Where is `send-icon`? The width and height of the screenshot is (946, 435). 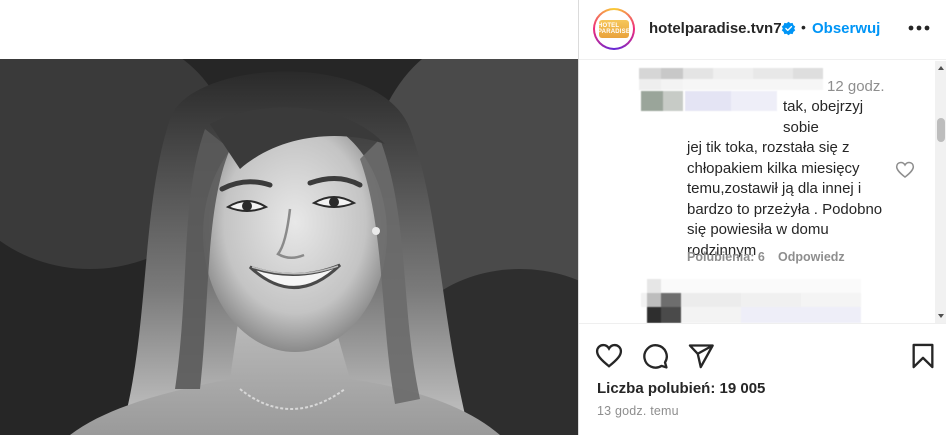
send-icon is located at coordinates (701, 356).